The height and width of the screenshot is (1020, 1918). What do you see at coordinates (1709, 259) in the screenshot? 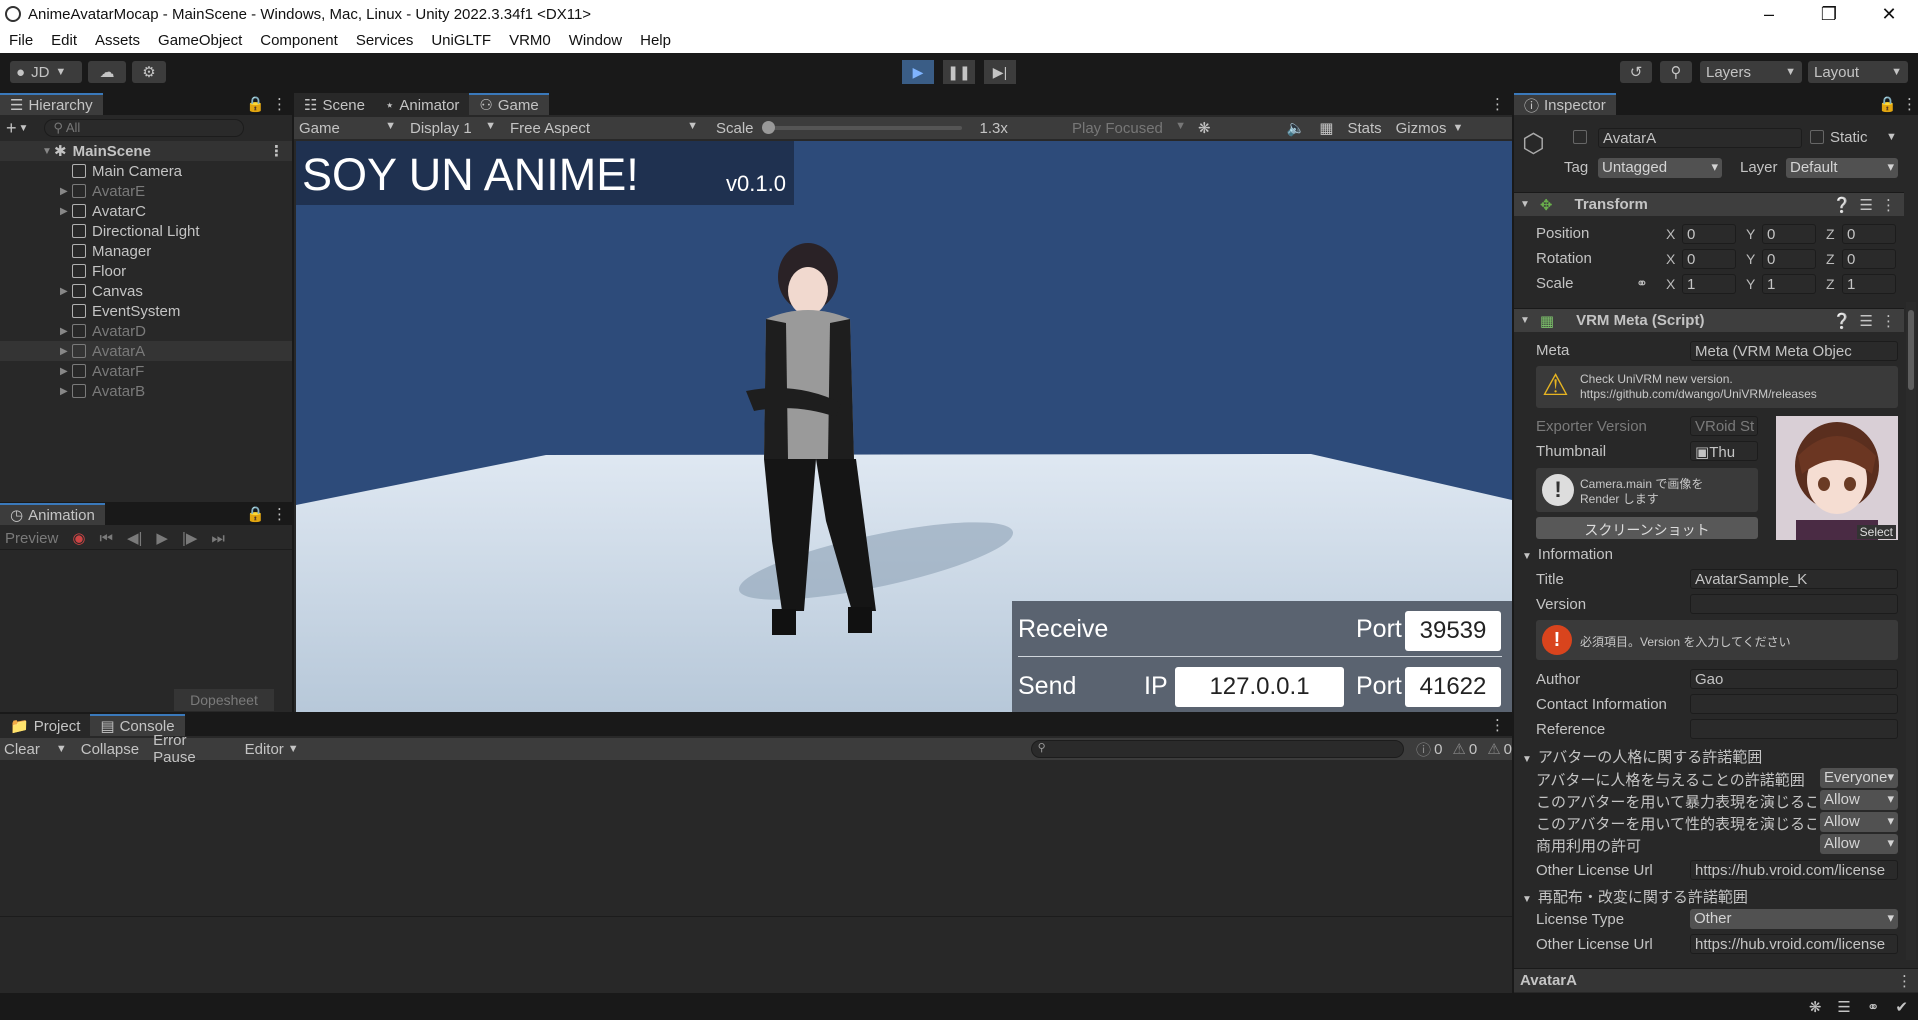
I see `rotation-x-field: 0` at bounding box center [1709, 259].